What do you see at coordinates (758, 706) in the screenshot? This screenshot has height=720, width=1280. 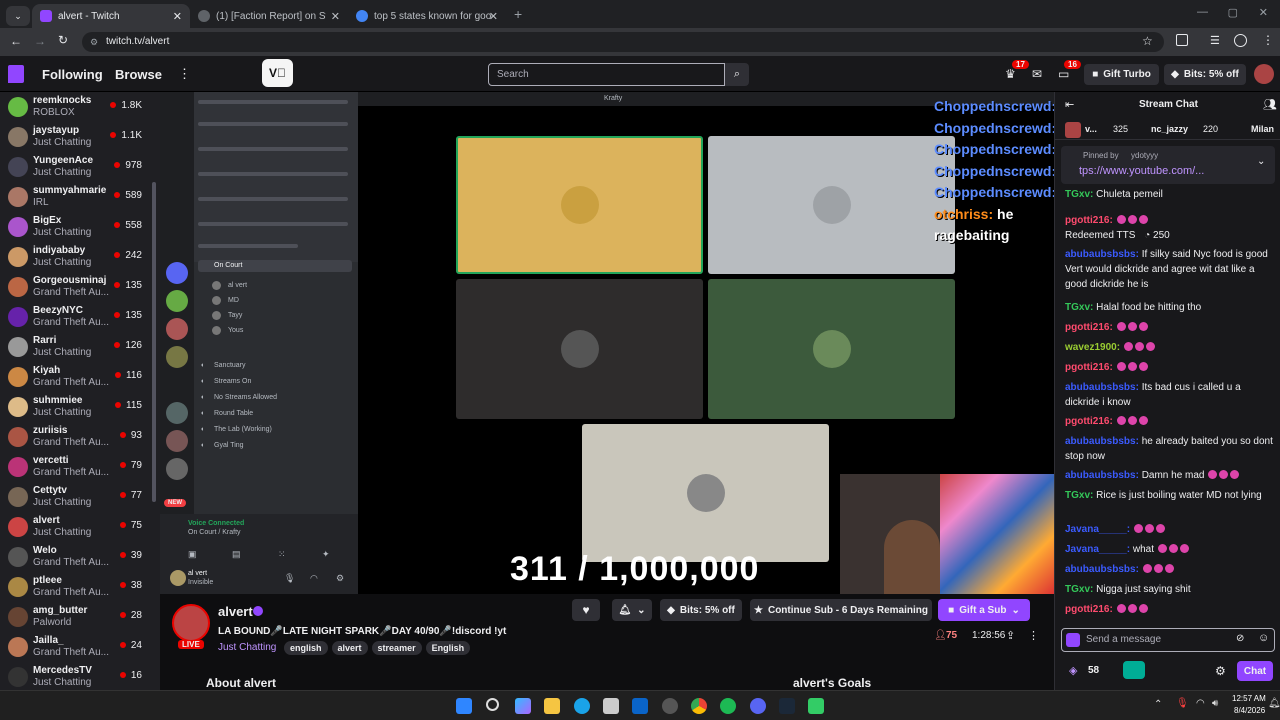 I see `discord-icon` at bounding box center [758, 706].